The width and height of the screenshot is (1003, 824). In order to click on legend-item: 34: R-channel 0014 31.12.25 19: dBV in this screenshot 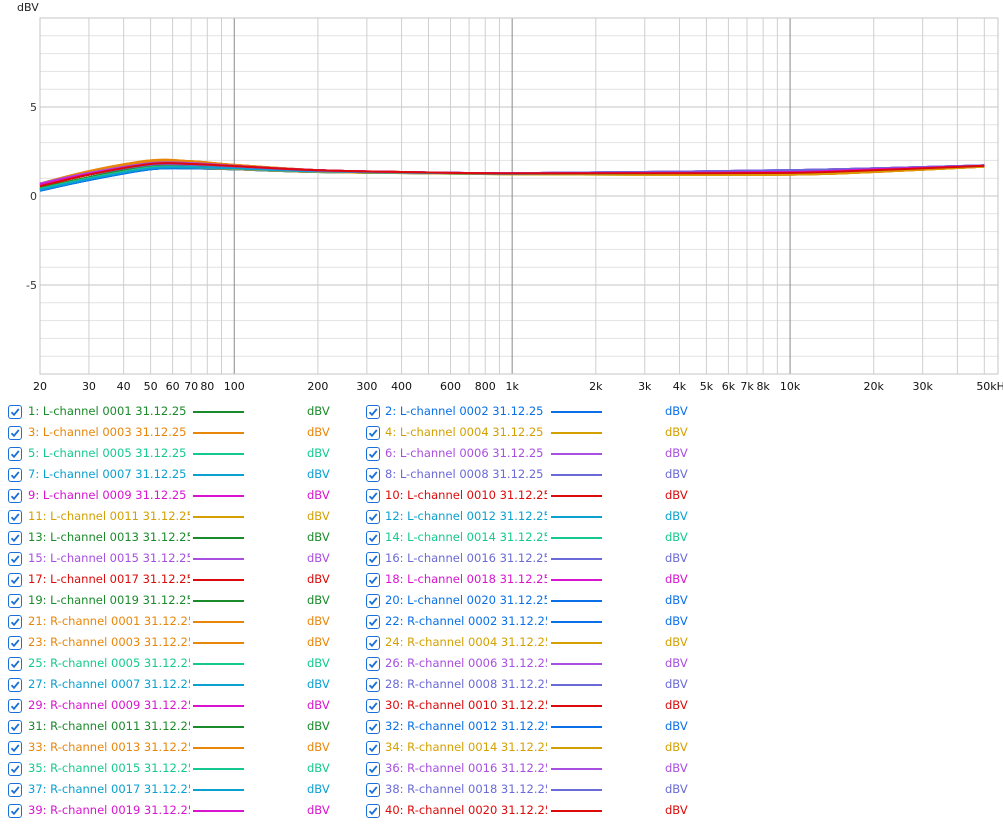, I will do `click(533, 748)`.